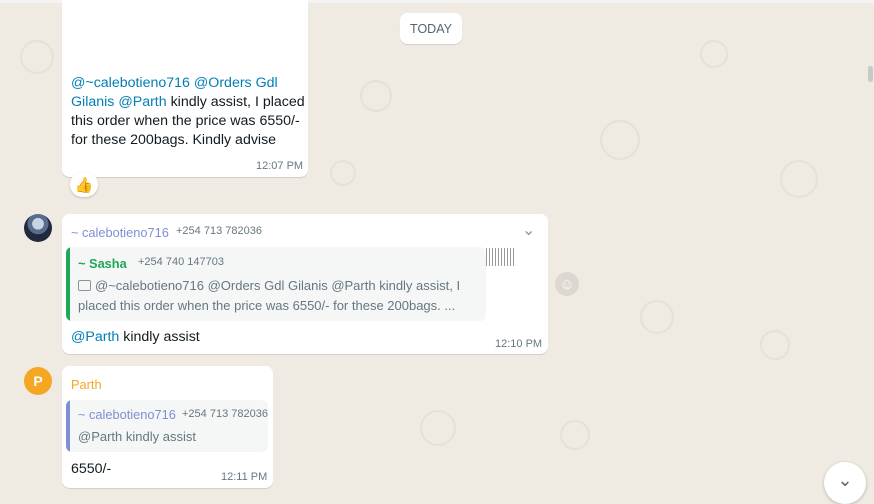 Image resolution: width=874 pixels, height=504 pixels. I want to click on thumbs-up-icon: 👍, so click(84, 185).